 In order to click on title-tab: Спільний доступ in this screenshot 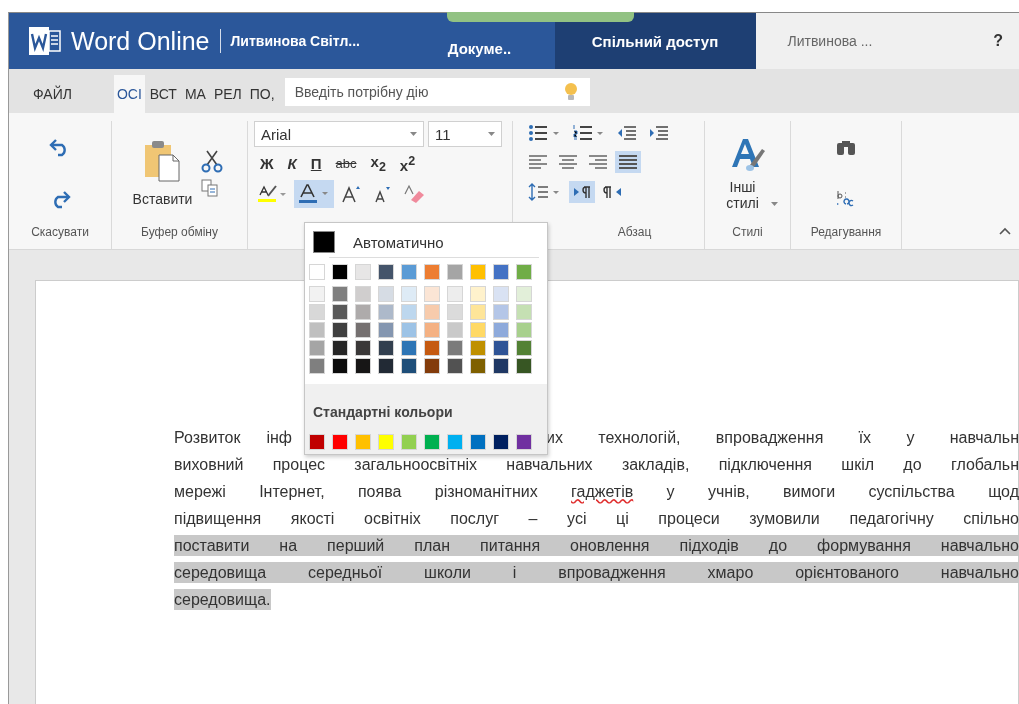, I will do `click(655, 41)`.